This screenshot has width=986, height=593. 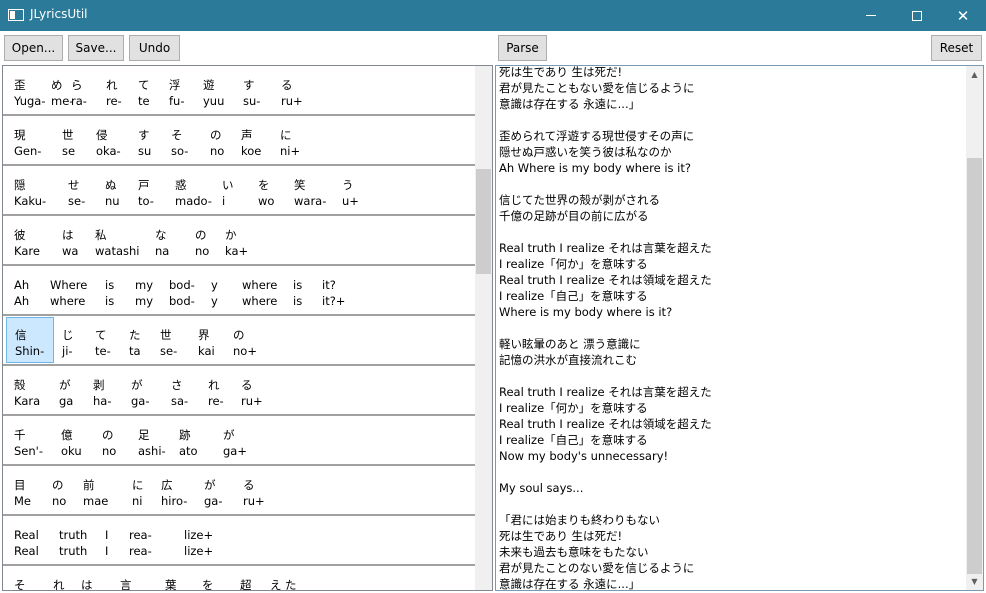 I want to click on syllable-cell: に ni, so click(x=133, y=490).